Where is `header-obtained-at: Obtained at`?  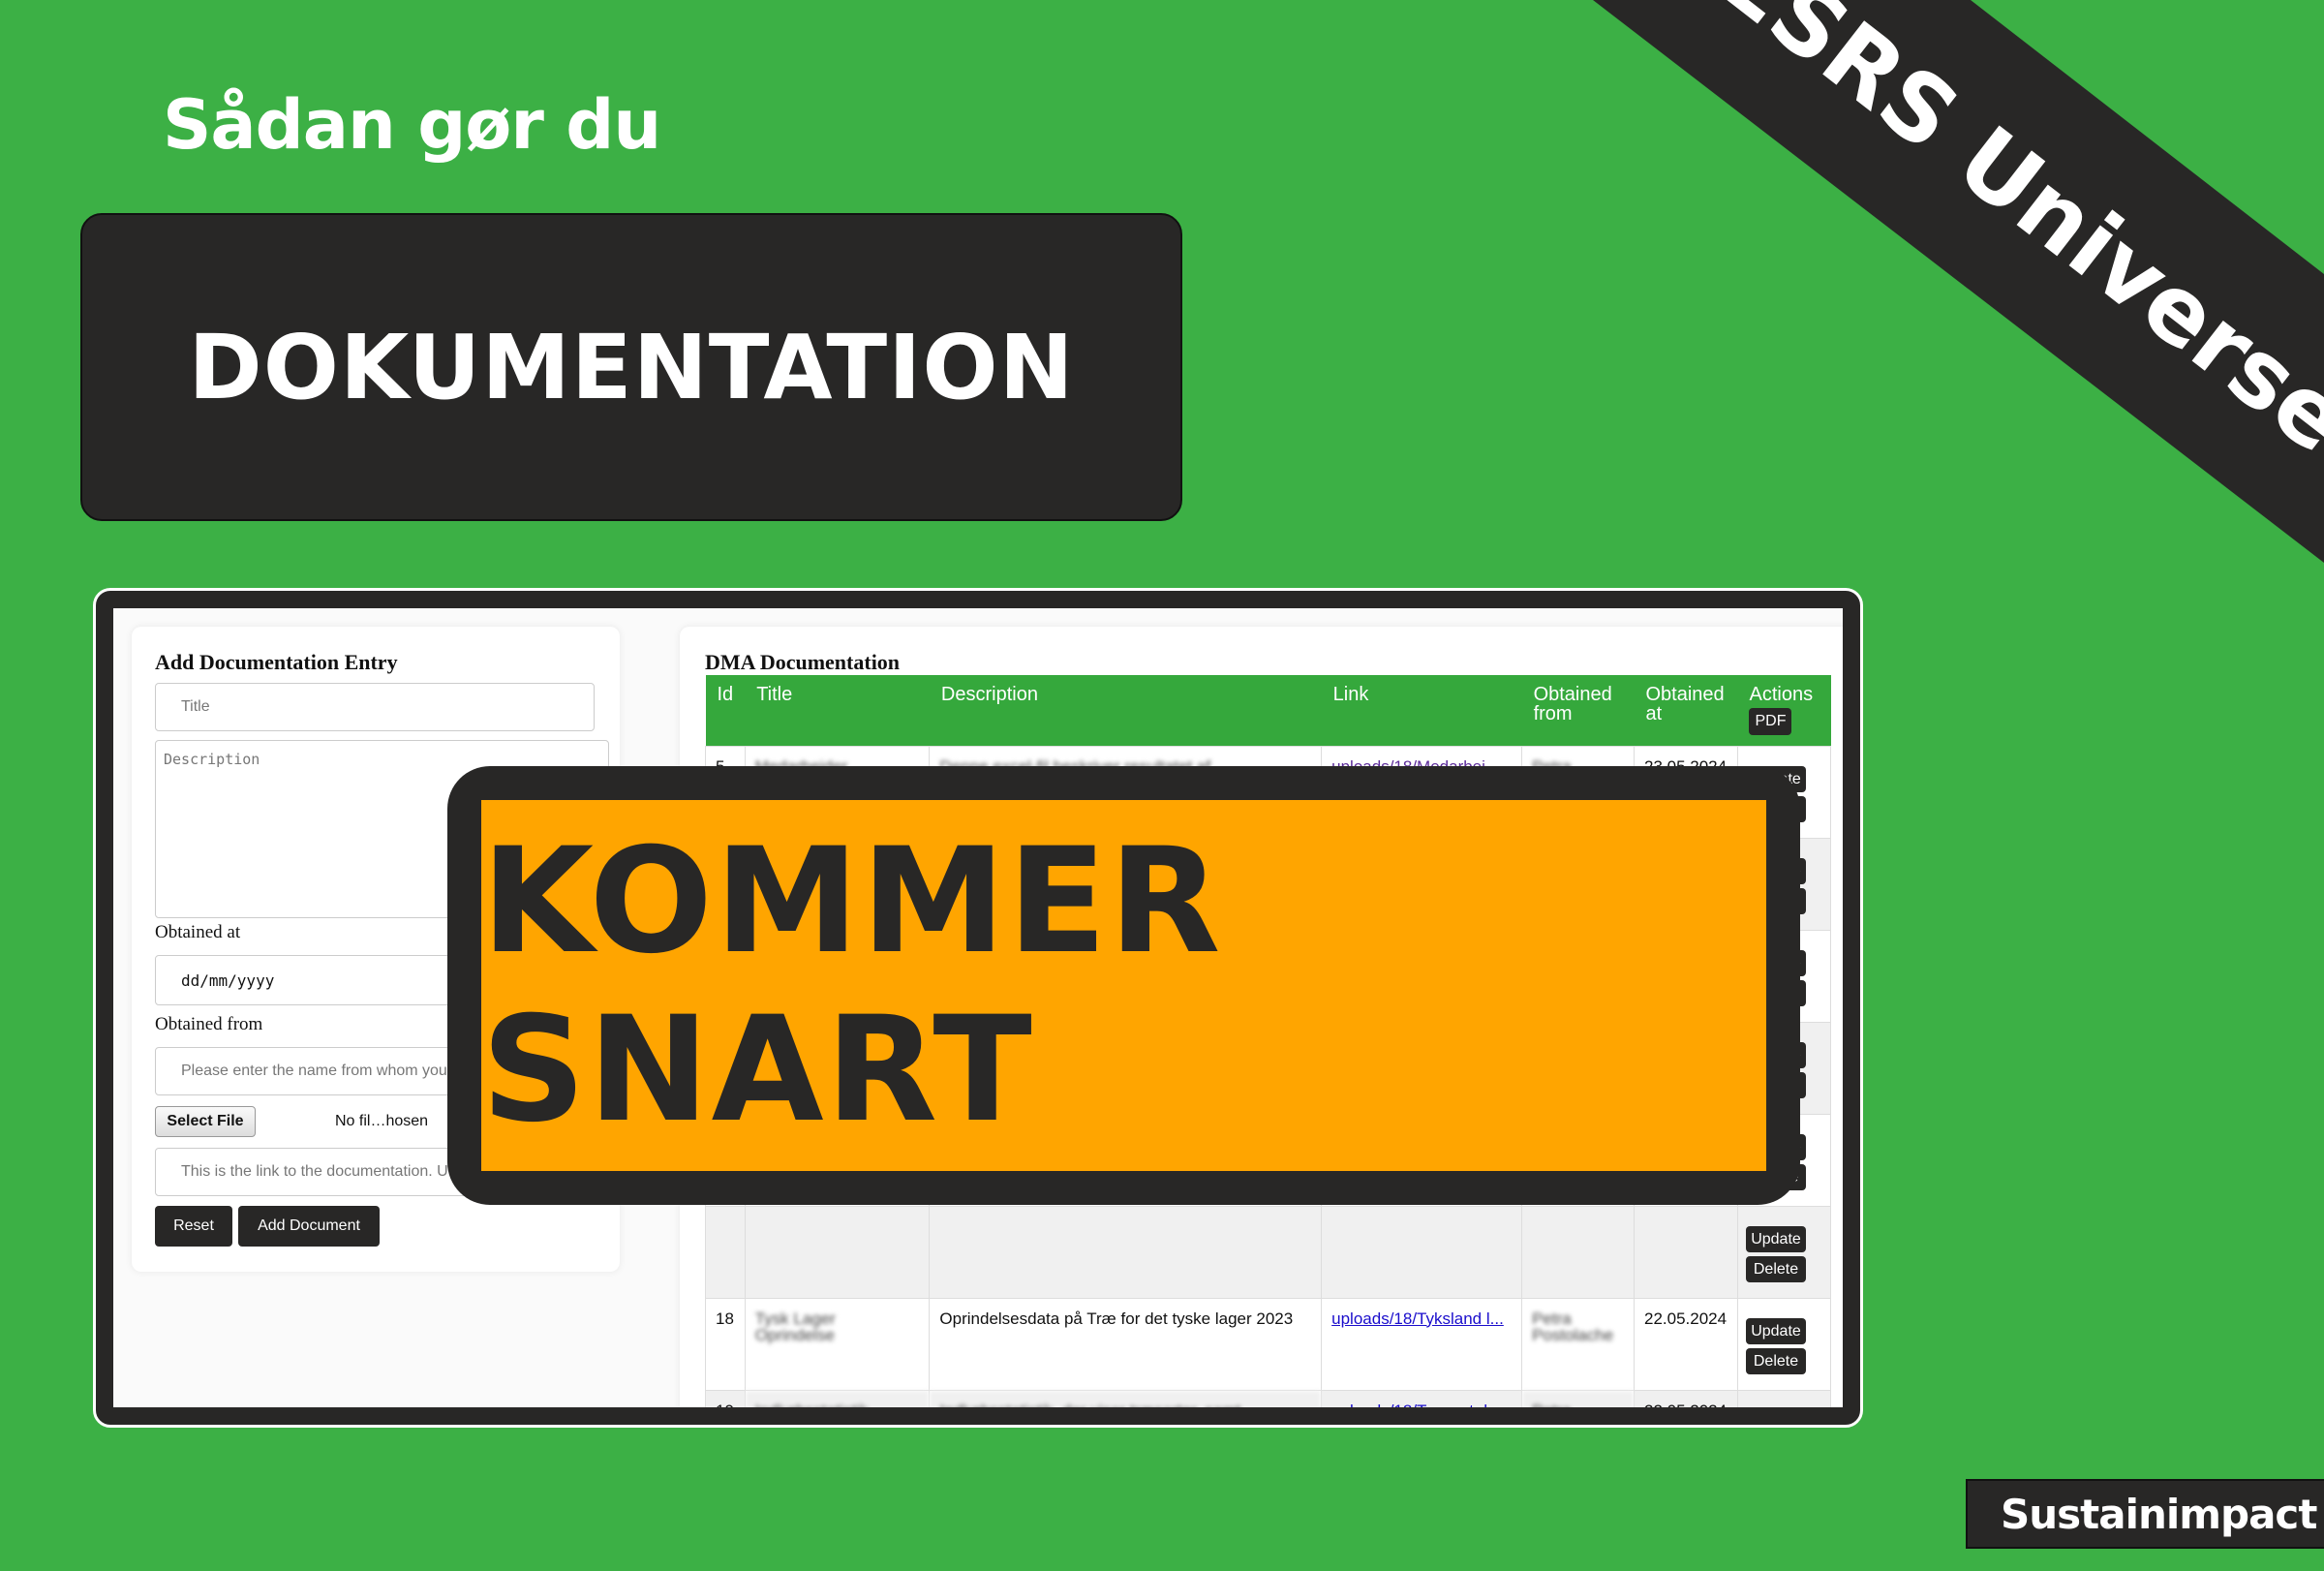 header-obtained-at: Obtained at is located at coordinates (1686, 710).